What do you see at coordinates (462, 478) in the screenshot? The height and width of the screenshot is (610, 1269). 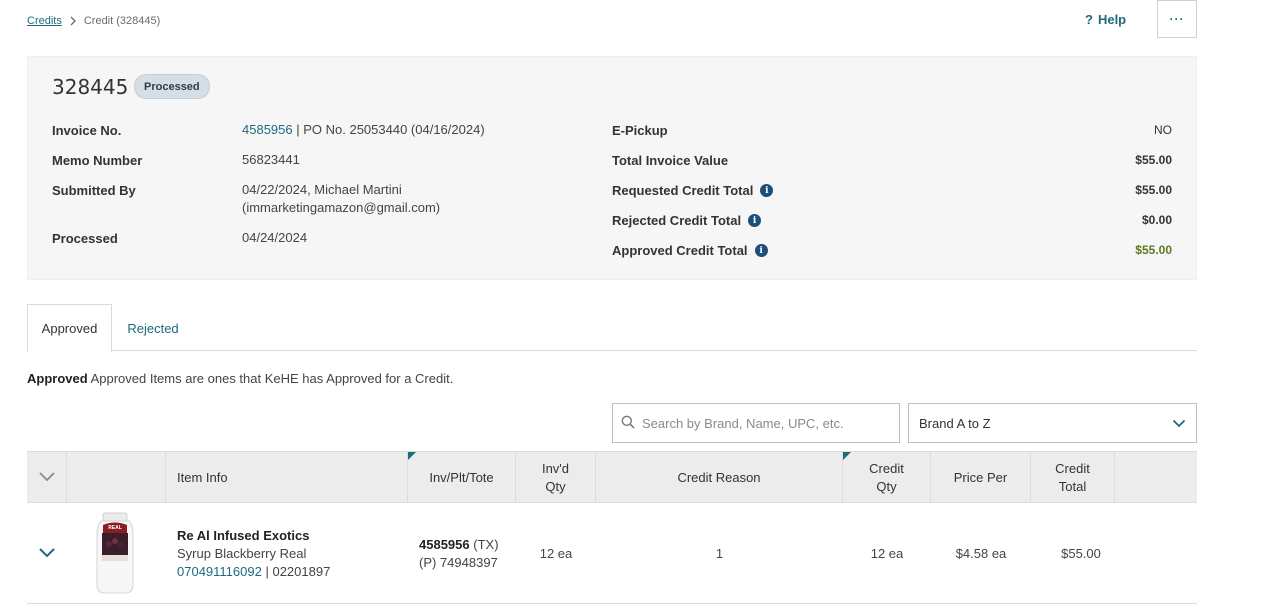 I see `header-inv-plt-tote: Inv/Plt/Tote` at bounding box center [462, 478].